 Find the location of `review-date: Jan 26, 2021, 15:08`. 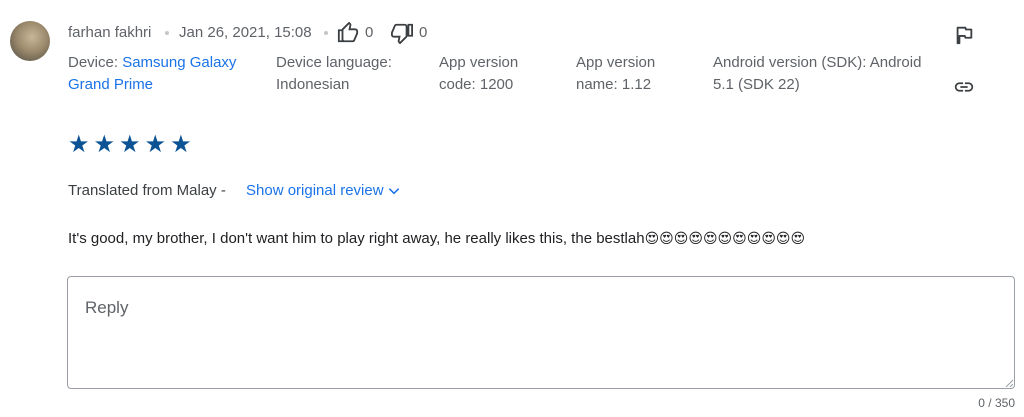

review-date: Jan 26, 2021, 15:08 is located at coordinates (245, 32).